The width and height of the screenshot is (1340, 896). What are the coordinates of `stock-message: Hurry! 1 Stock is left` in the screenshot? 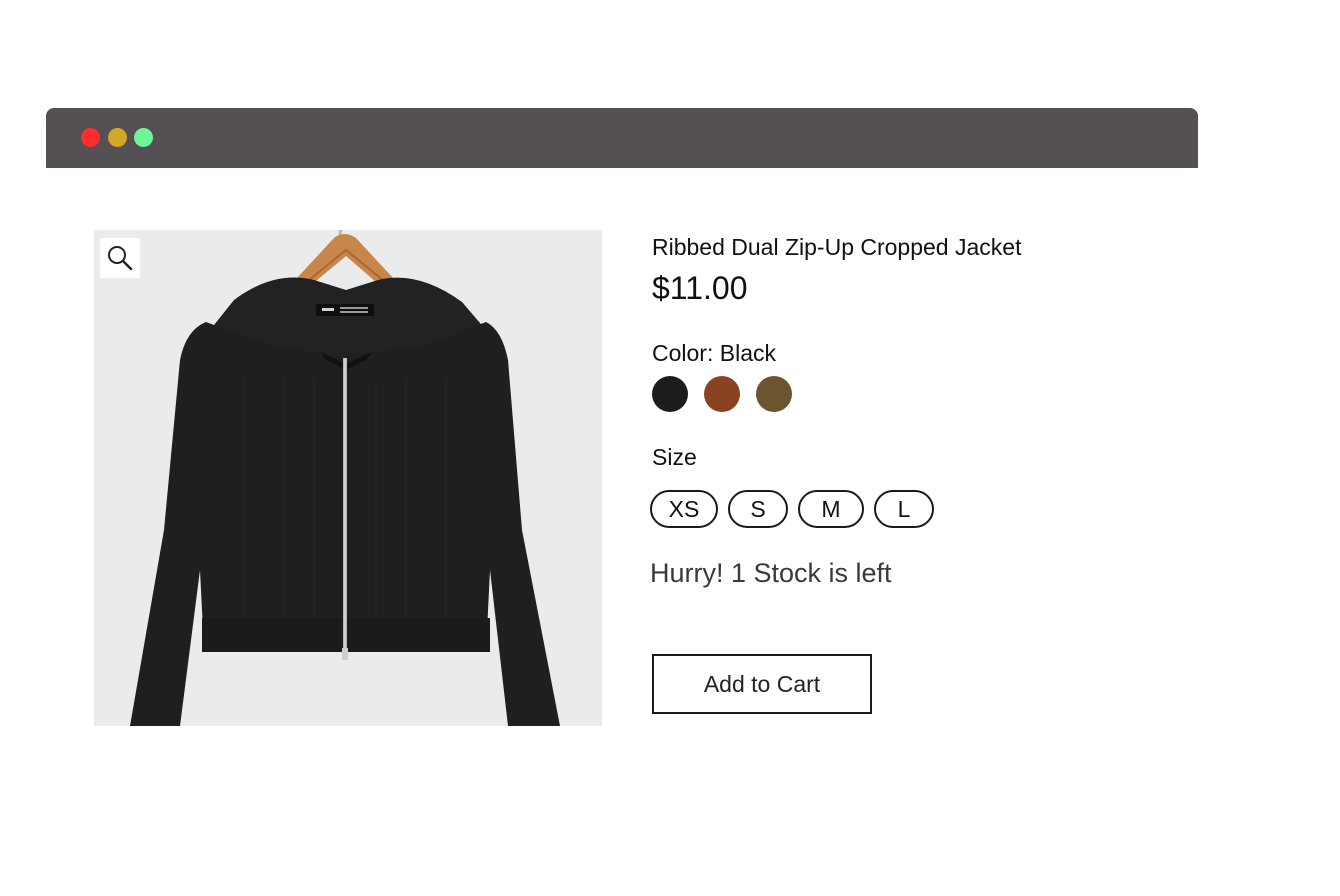 It's located at (771, 573).